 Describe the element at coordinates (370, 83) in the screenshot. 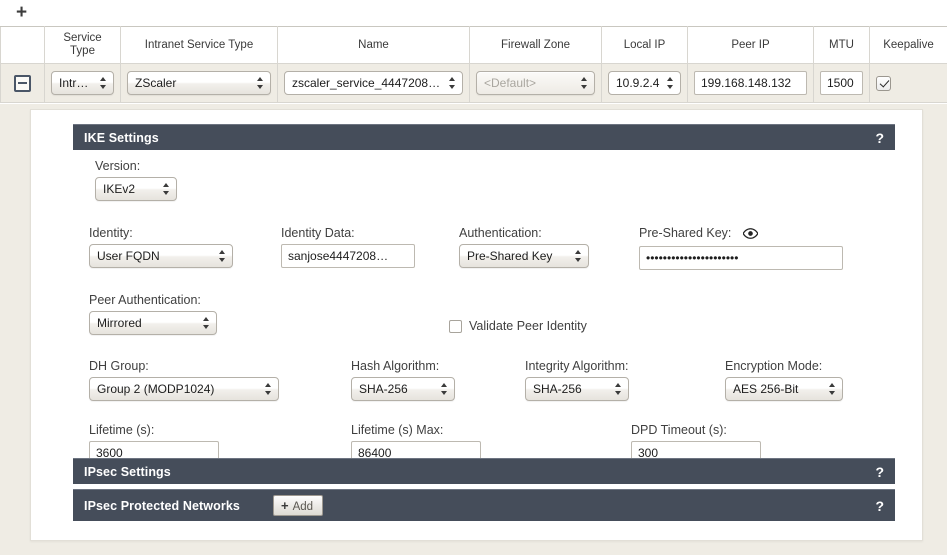

I see `service-name-value: zscaler_service_44472088_1` at that location.